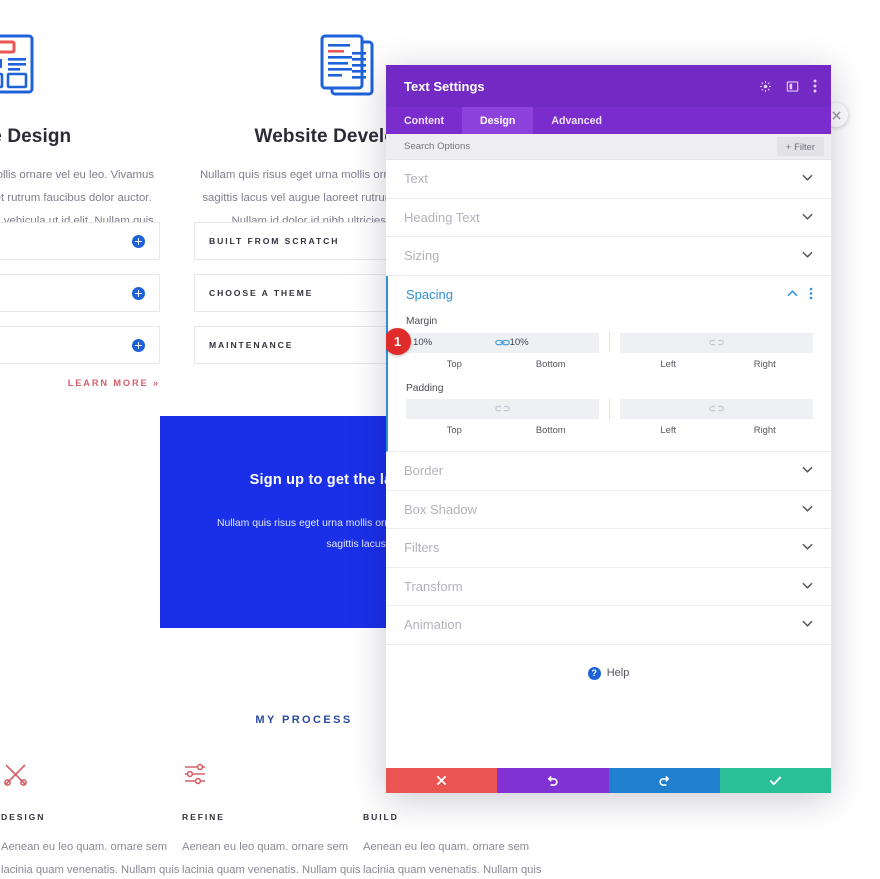 This screenshot has width=880, height=879. What do you see at coordinates (422, 321) in the screenshot?
I see `margin-label: Margin` at bounding box center [422, 321].